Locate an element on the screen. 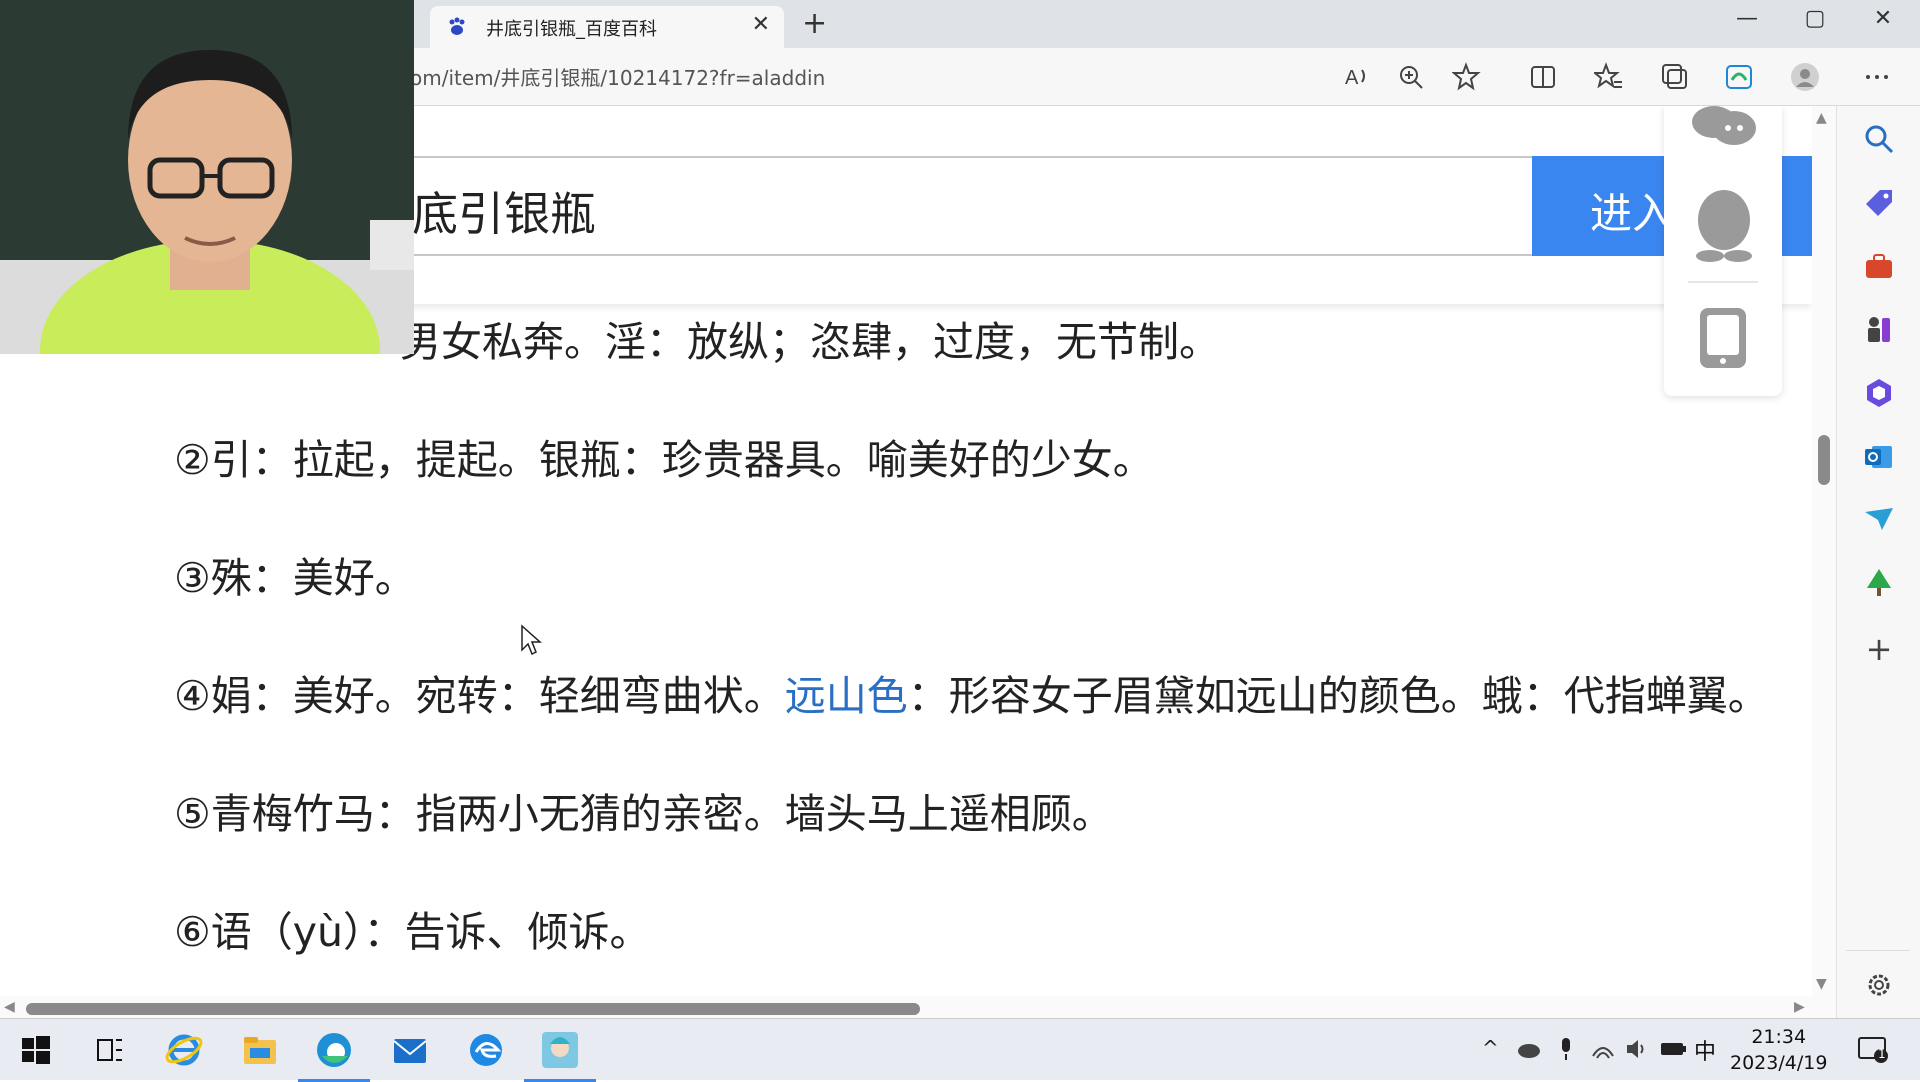 The image size is (1920, 1082). search-icon is located at coordinates (1879, 139).